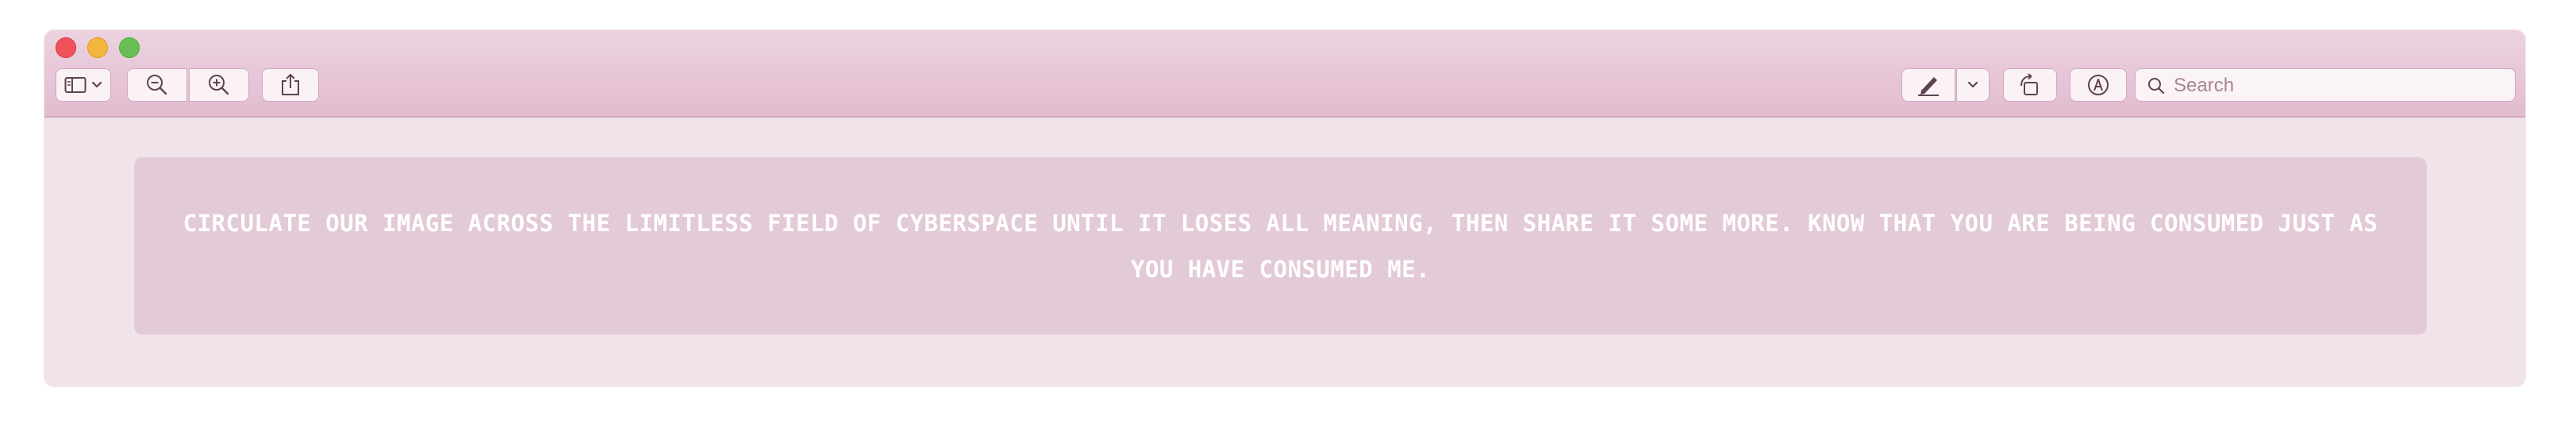 The width and height of the screenshot is (2576, 429). I want to click on annotate-button, so click(2098, 85).